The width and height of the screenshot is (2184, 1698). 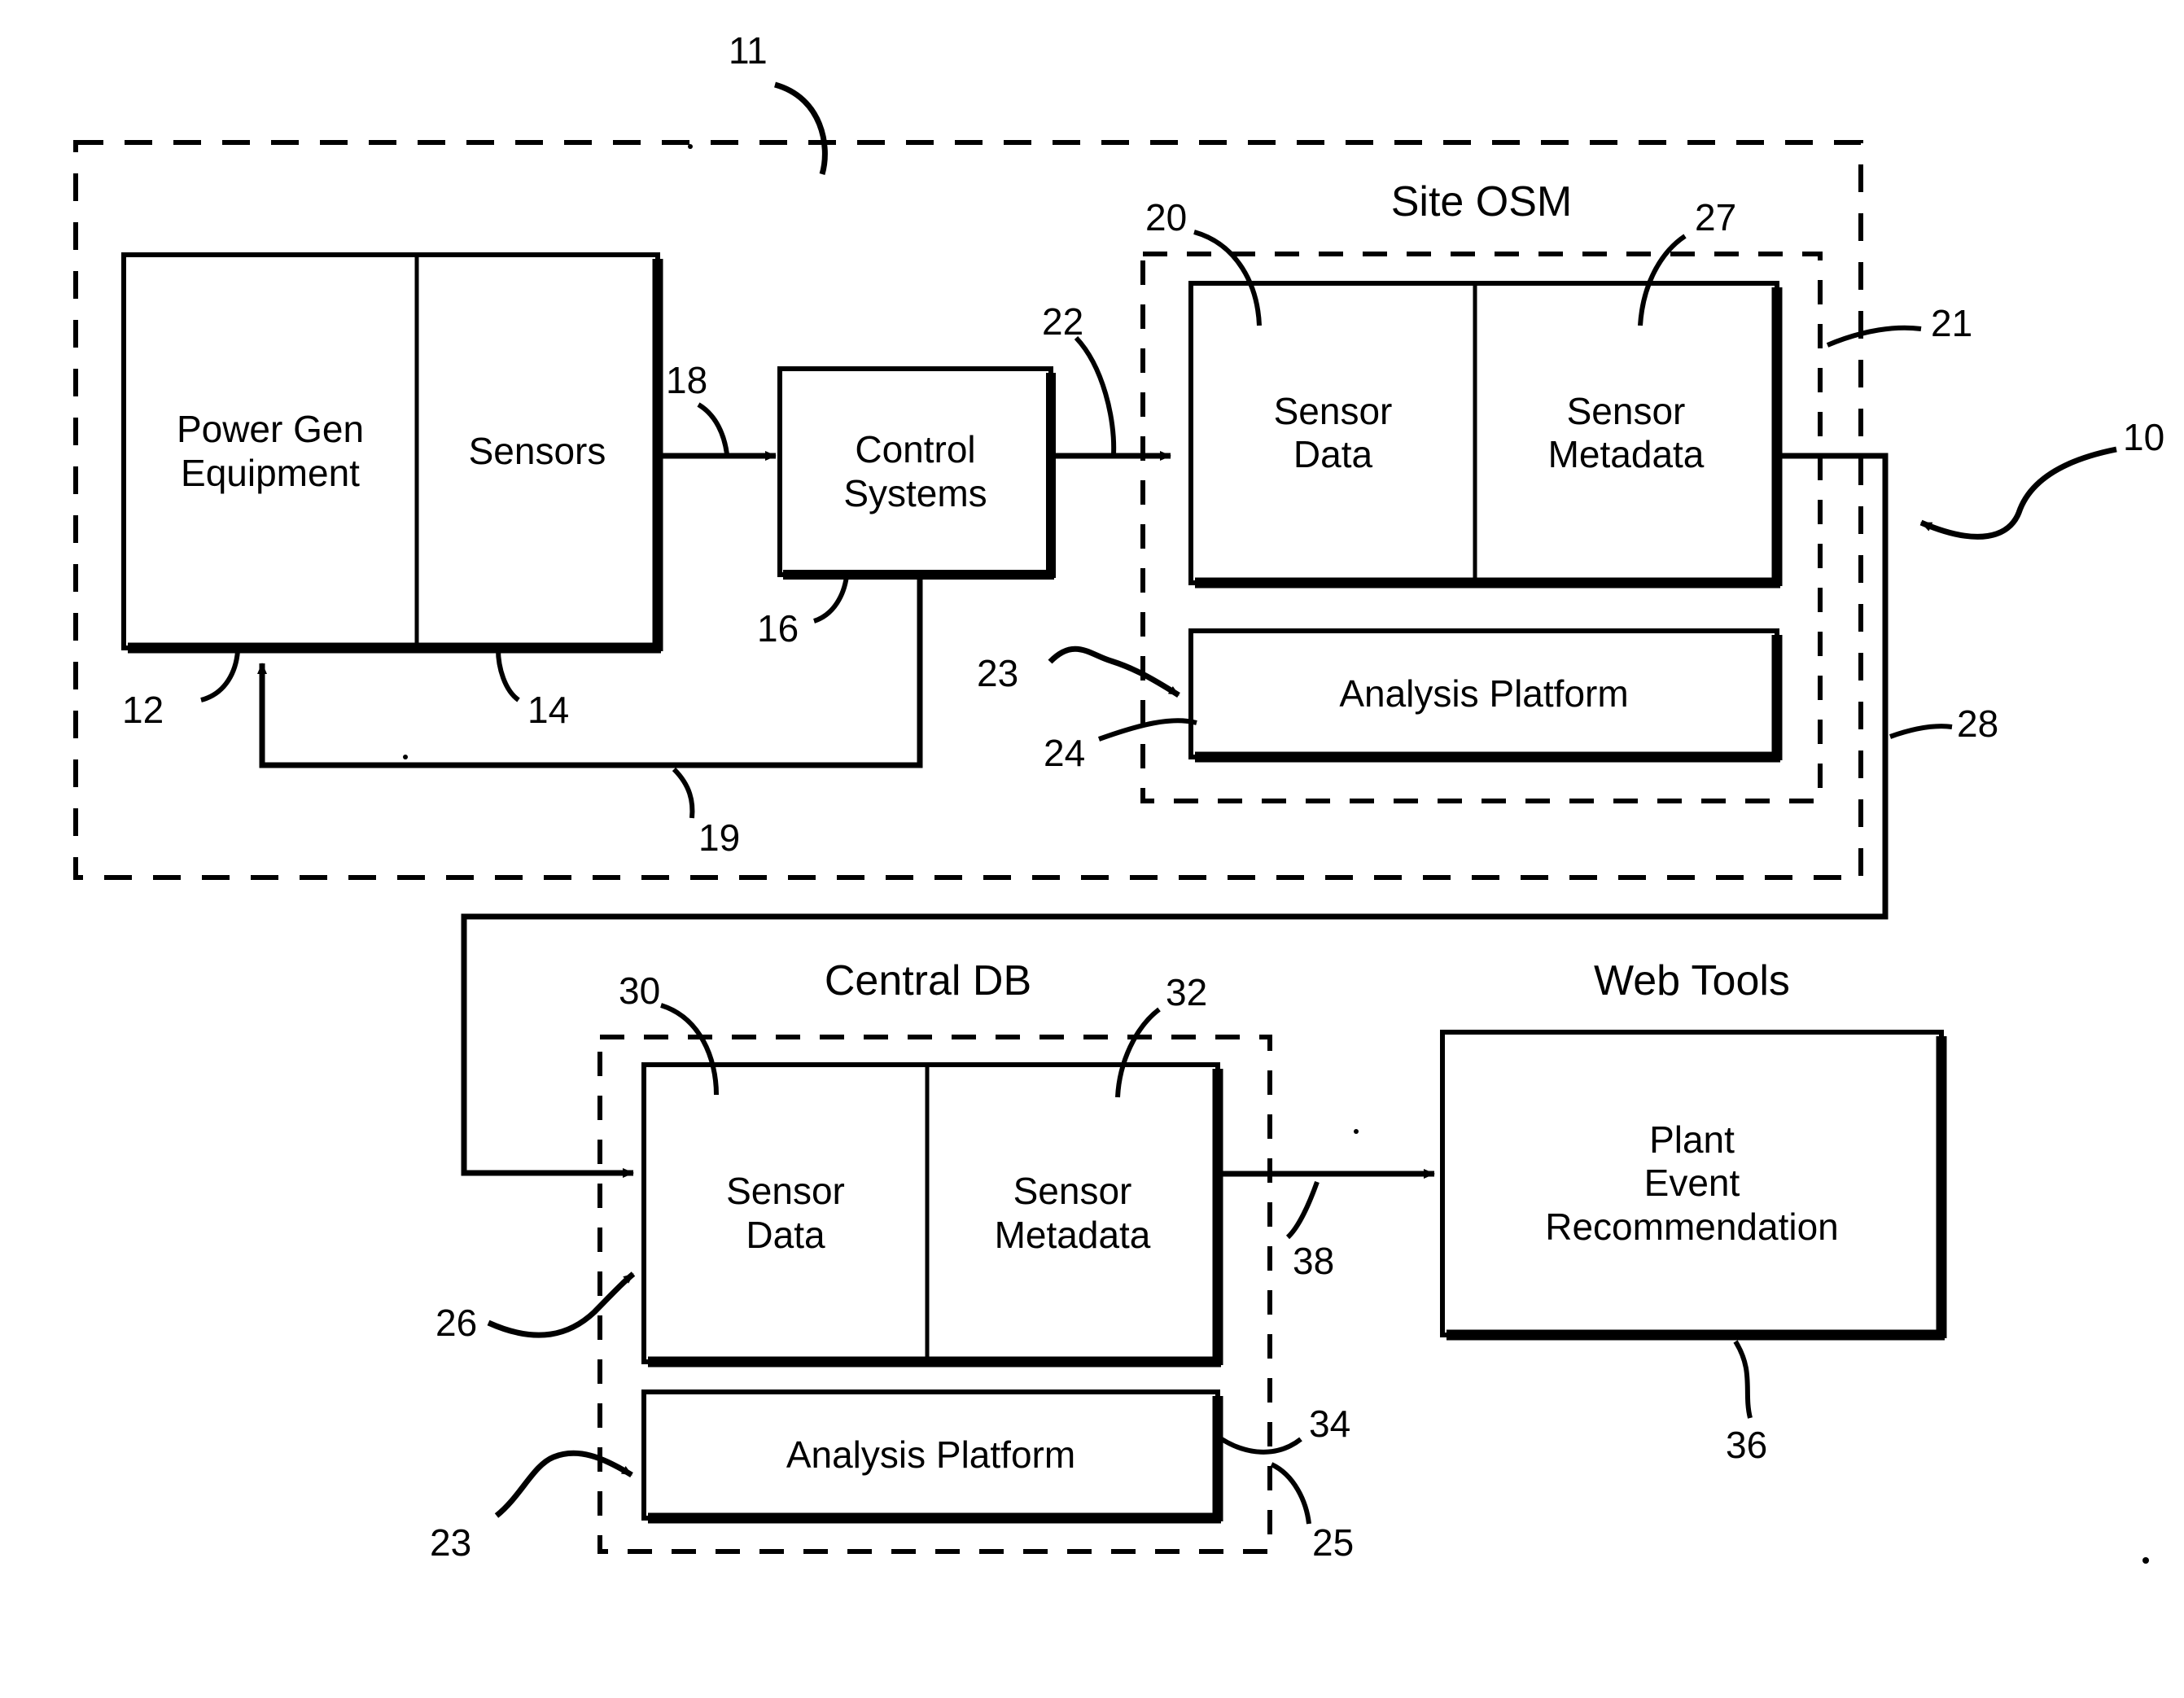 What do you see at coordinates (916, 473) in the screenshot?
I see `control-systems-block` at bounding box center [916, 473].